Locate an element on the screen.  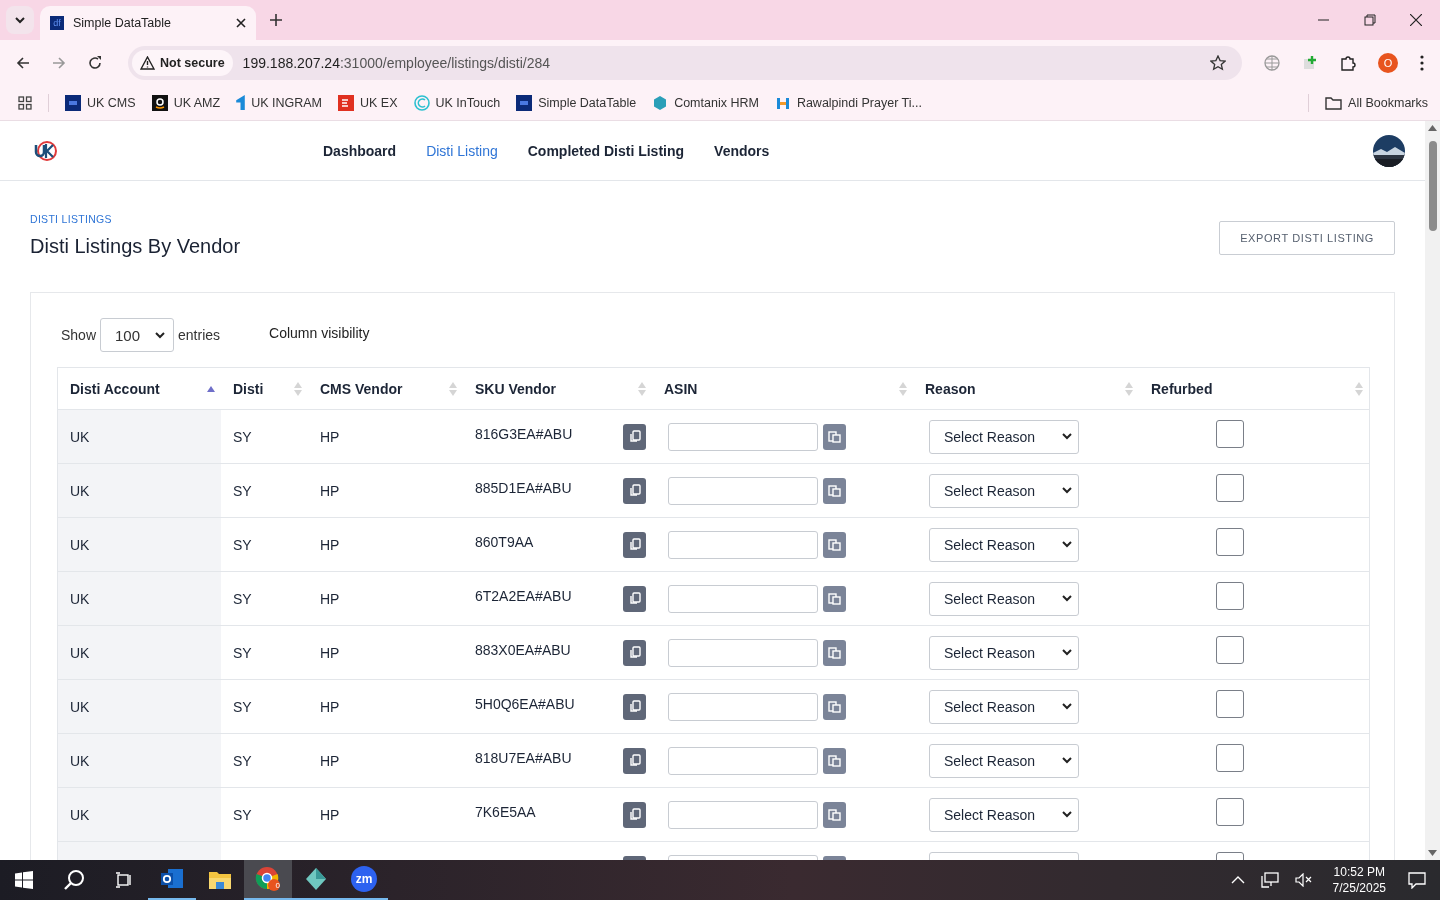
page-length-select: 100 is located at coordinates (137, 335).